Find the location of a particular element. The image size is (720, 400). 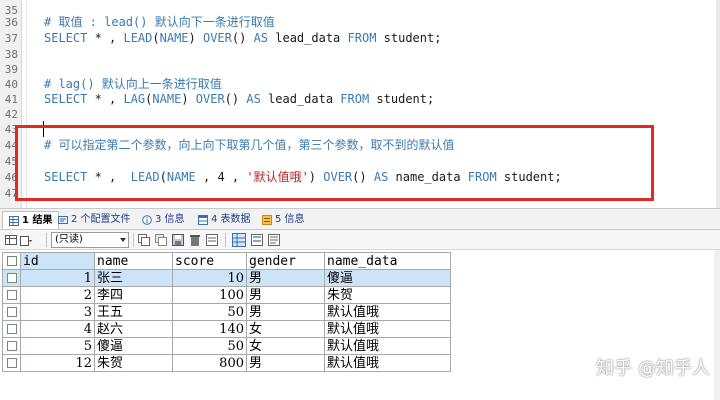

editor-scrollbar is located at coordinates (718, 104).